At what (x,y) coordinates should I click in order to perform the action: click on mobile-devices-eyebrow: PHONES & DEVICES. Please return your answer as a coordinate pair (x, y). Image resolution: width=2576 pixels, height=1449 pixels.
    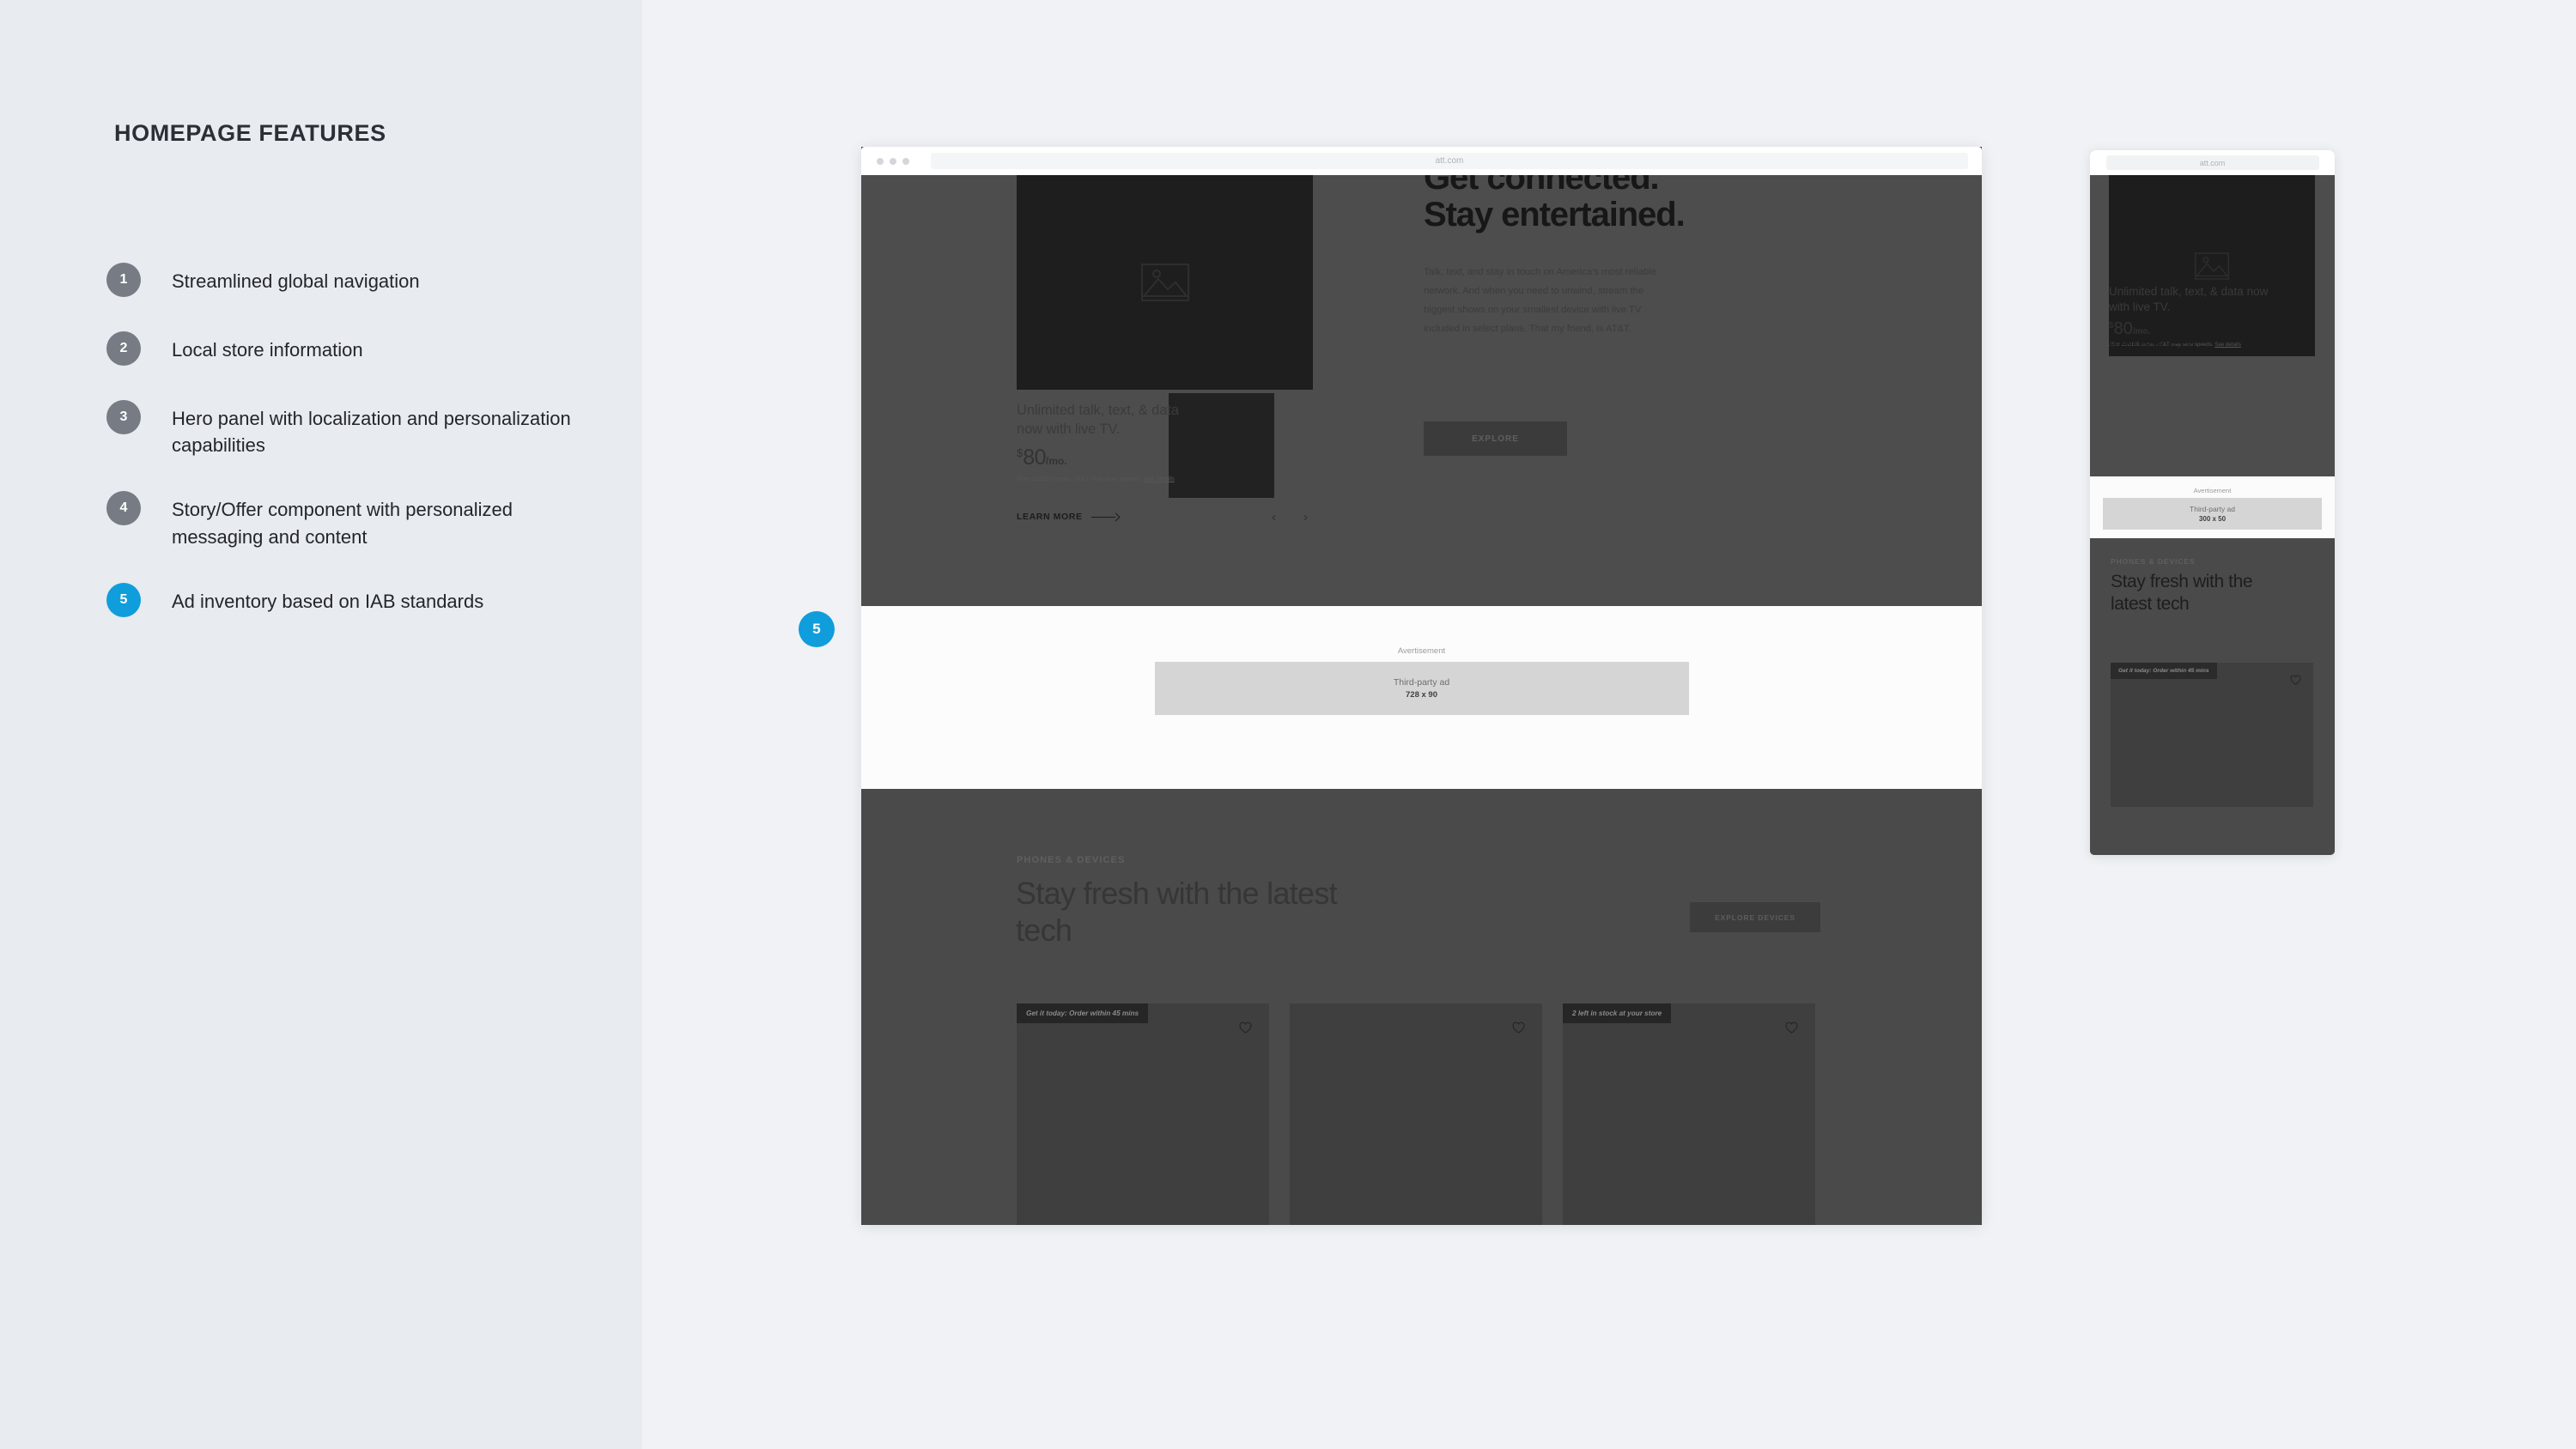
    Looking at the image, I should click on (2153, 561).